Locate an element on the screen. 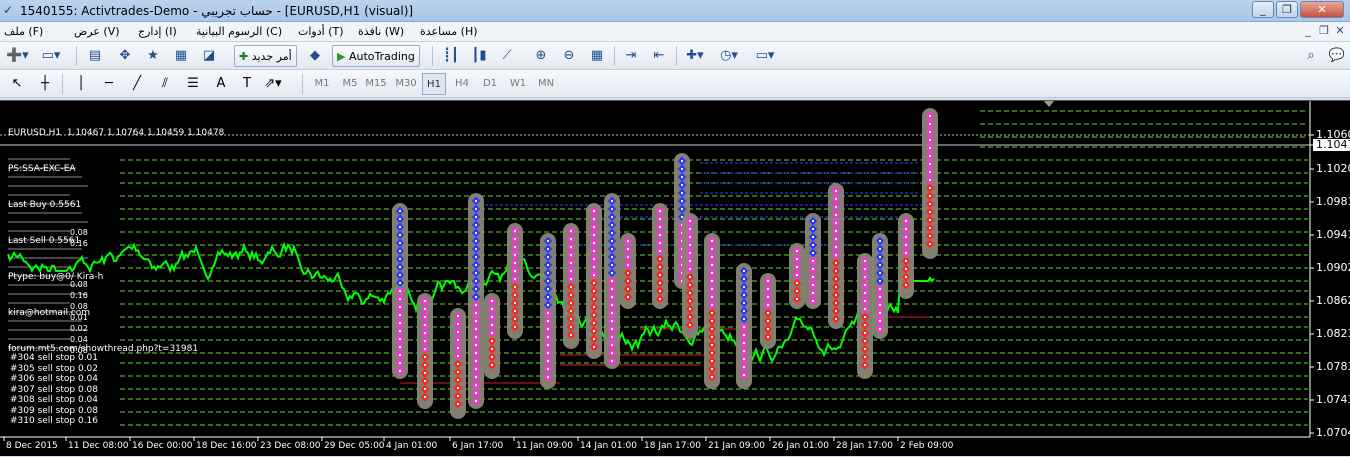 Image resolution: width=1350 pixels, height=457 pixels. horizontal-line-icon: ─ is located at coordinates (109, 84).